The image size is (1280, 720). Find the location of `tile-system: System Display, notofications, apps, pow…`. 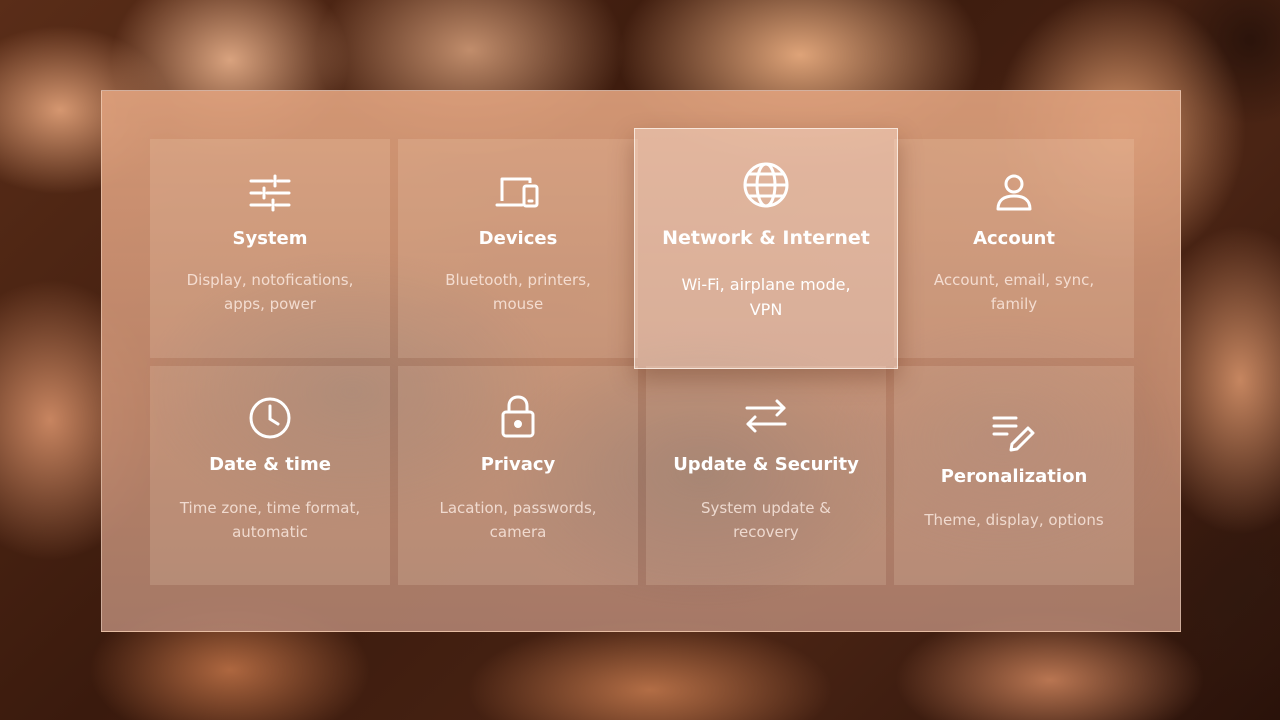

tile-system: System Display, notofications, apps, pow… is located at coordinates (270, 248).